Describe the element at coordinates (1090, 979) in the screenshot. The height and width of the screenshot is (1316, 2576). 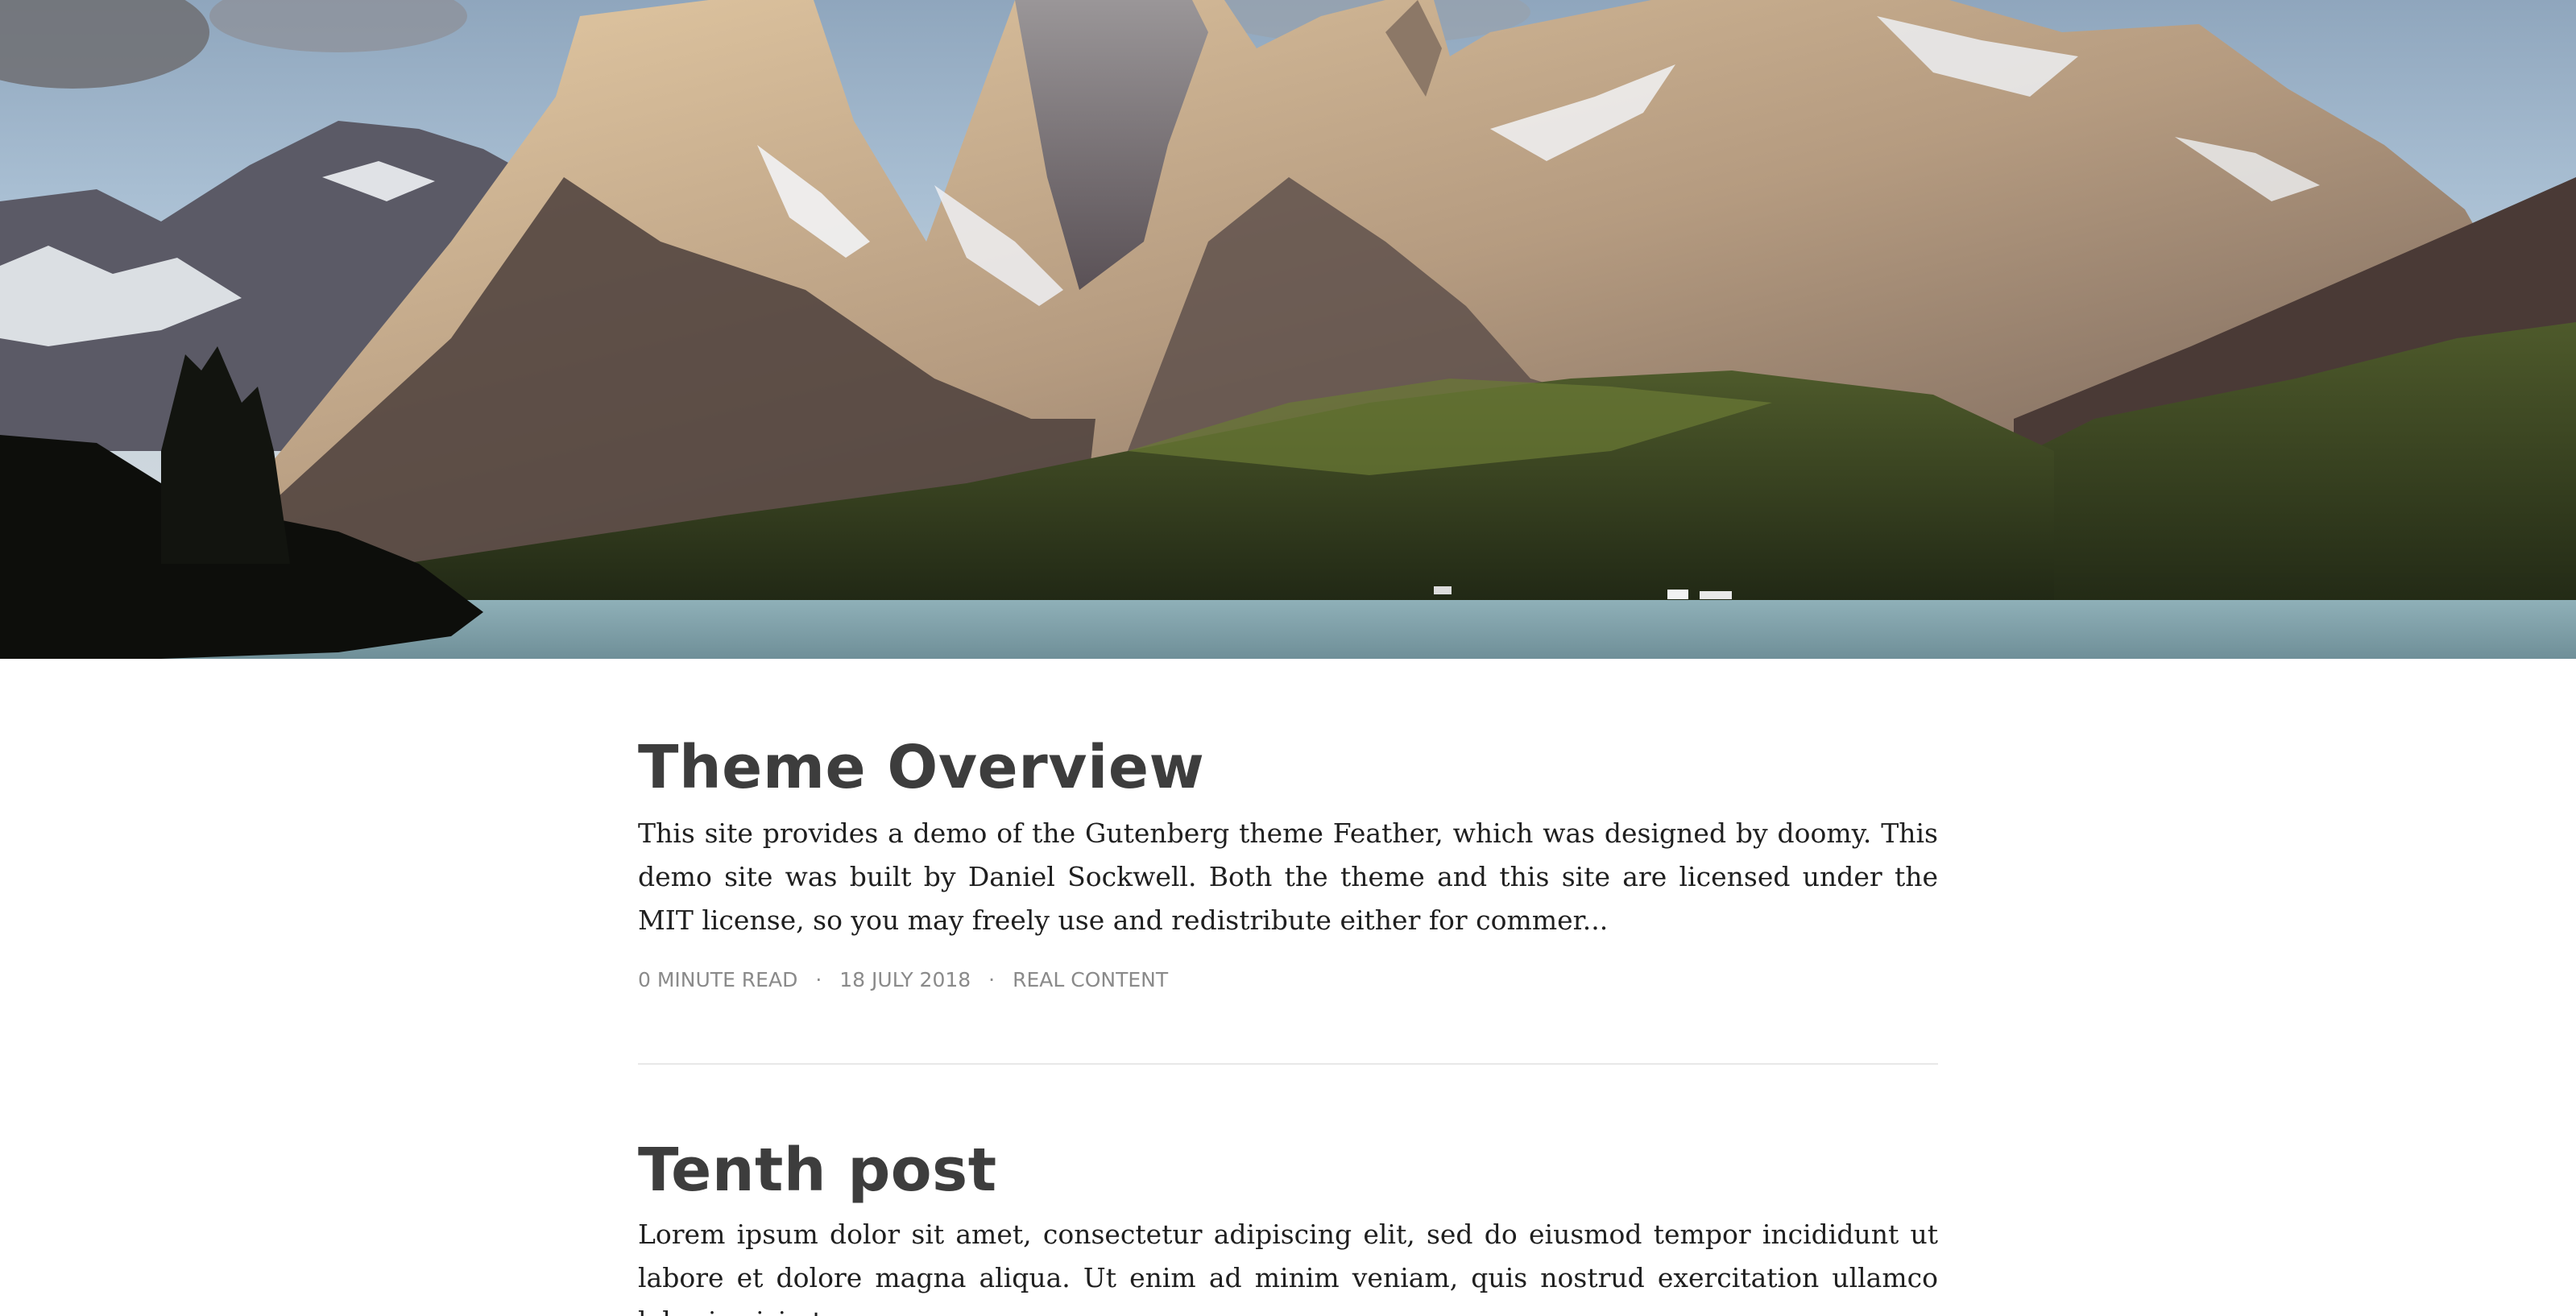
I see `category-link: REAL CONTENT` at that location.